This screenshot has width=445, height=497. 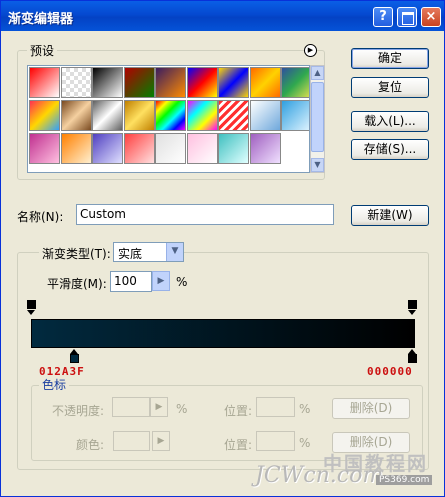 I want to click on ok-button: 确定, so click(x=390, y=58).